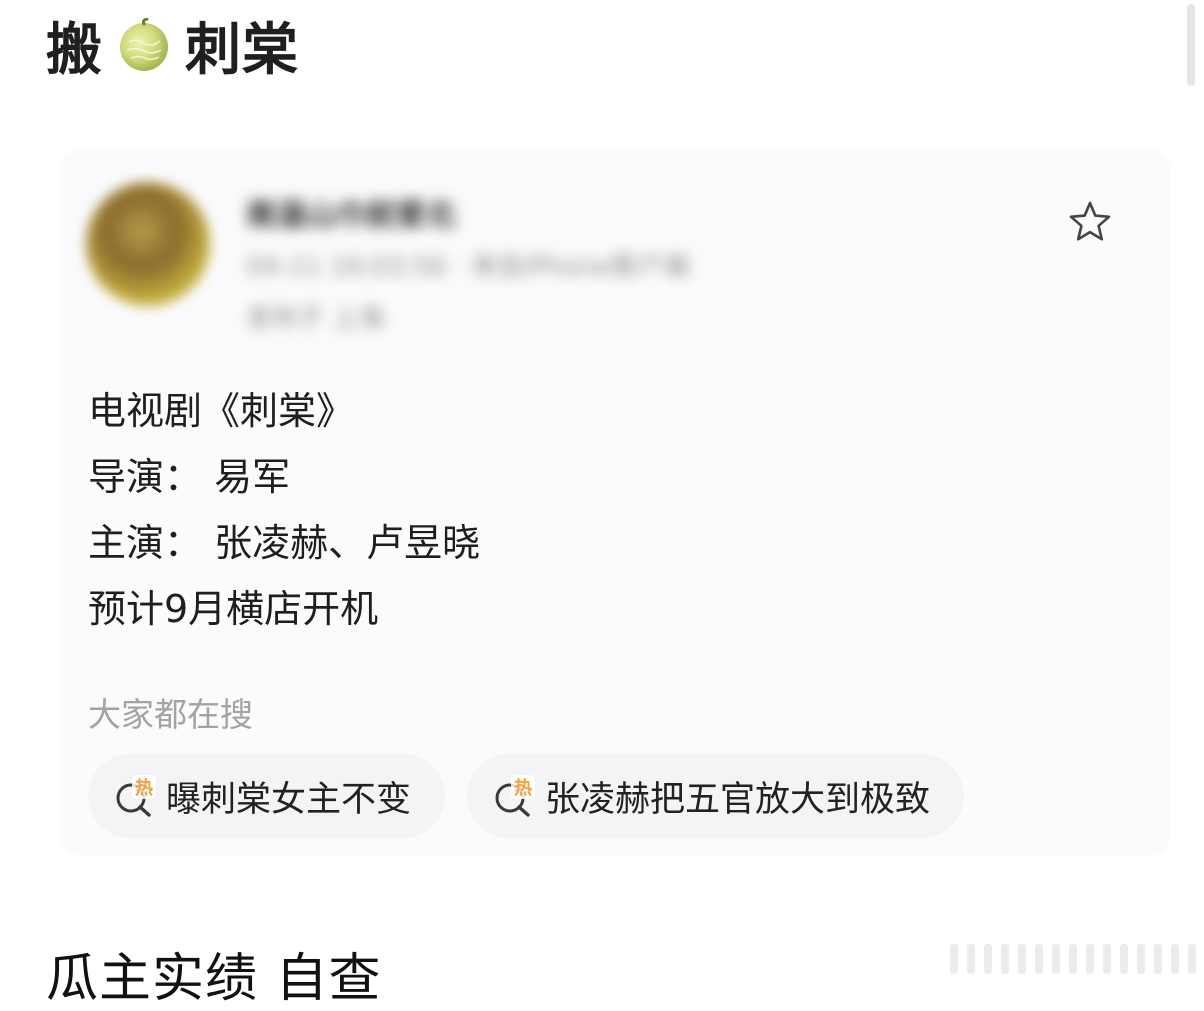  What do you see at coordinates (738, 799) in the screenshot?
I see `search-hint-label: 张凌赫把五官放大到极致` at bounding box center [738, 799].